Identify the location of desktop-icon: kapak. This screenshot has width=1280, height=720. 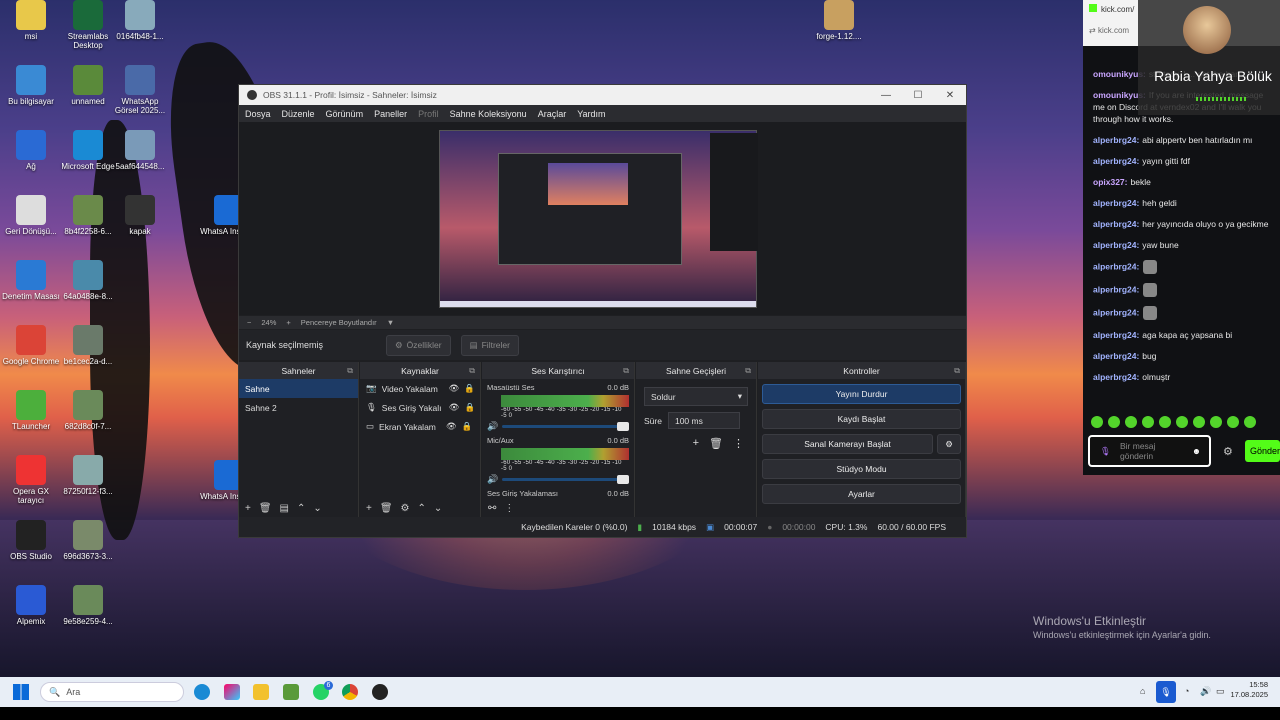
(140, 215).